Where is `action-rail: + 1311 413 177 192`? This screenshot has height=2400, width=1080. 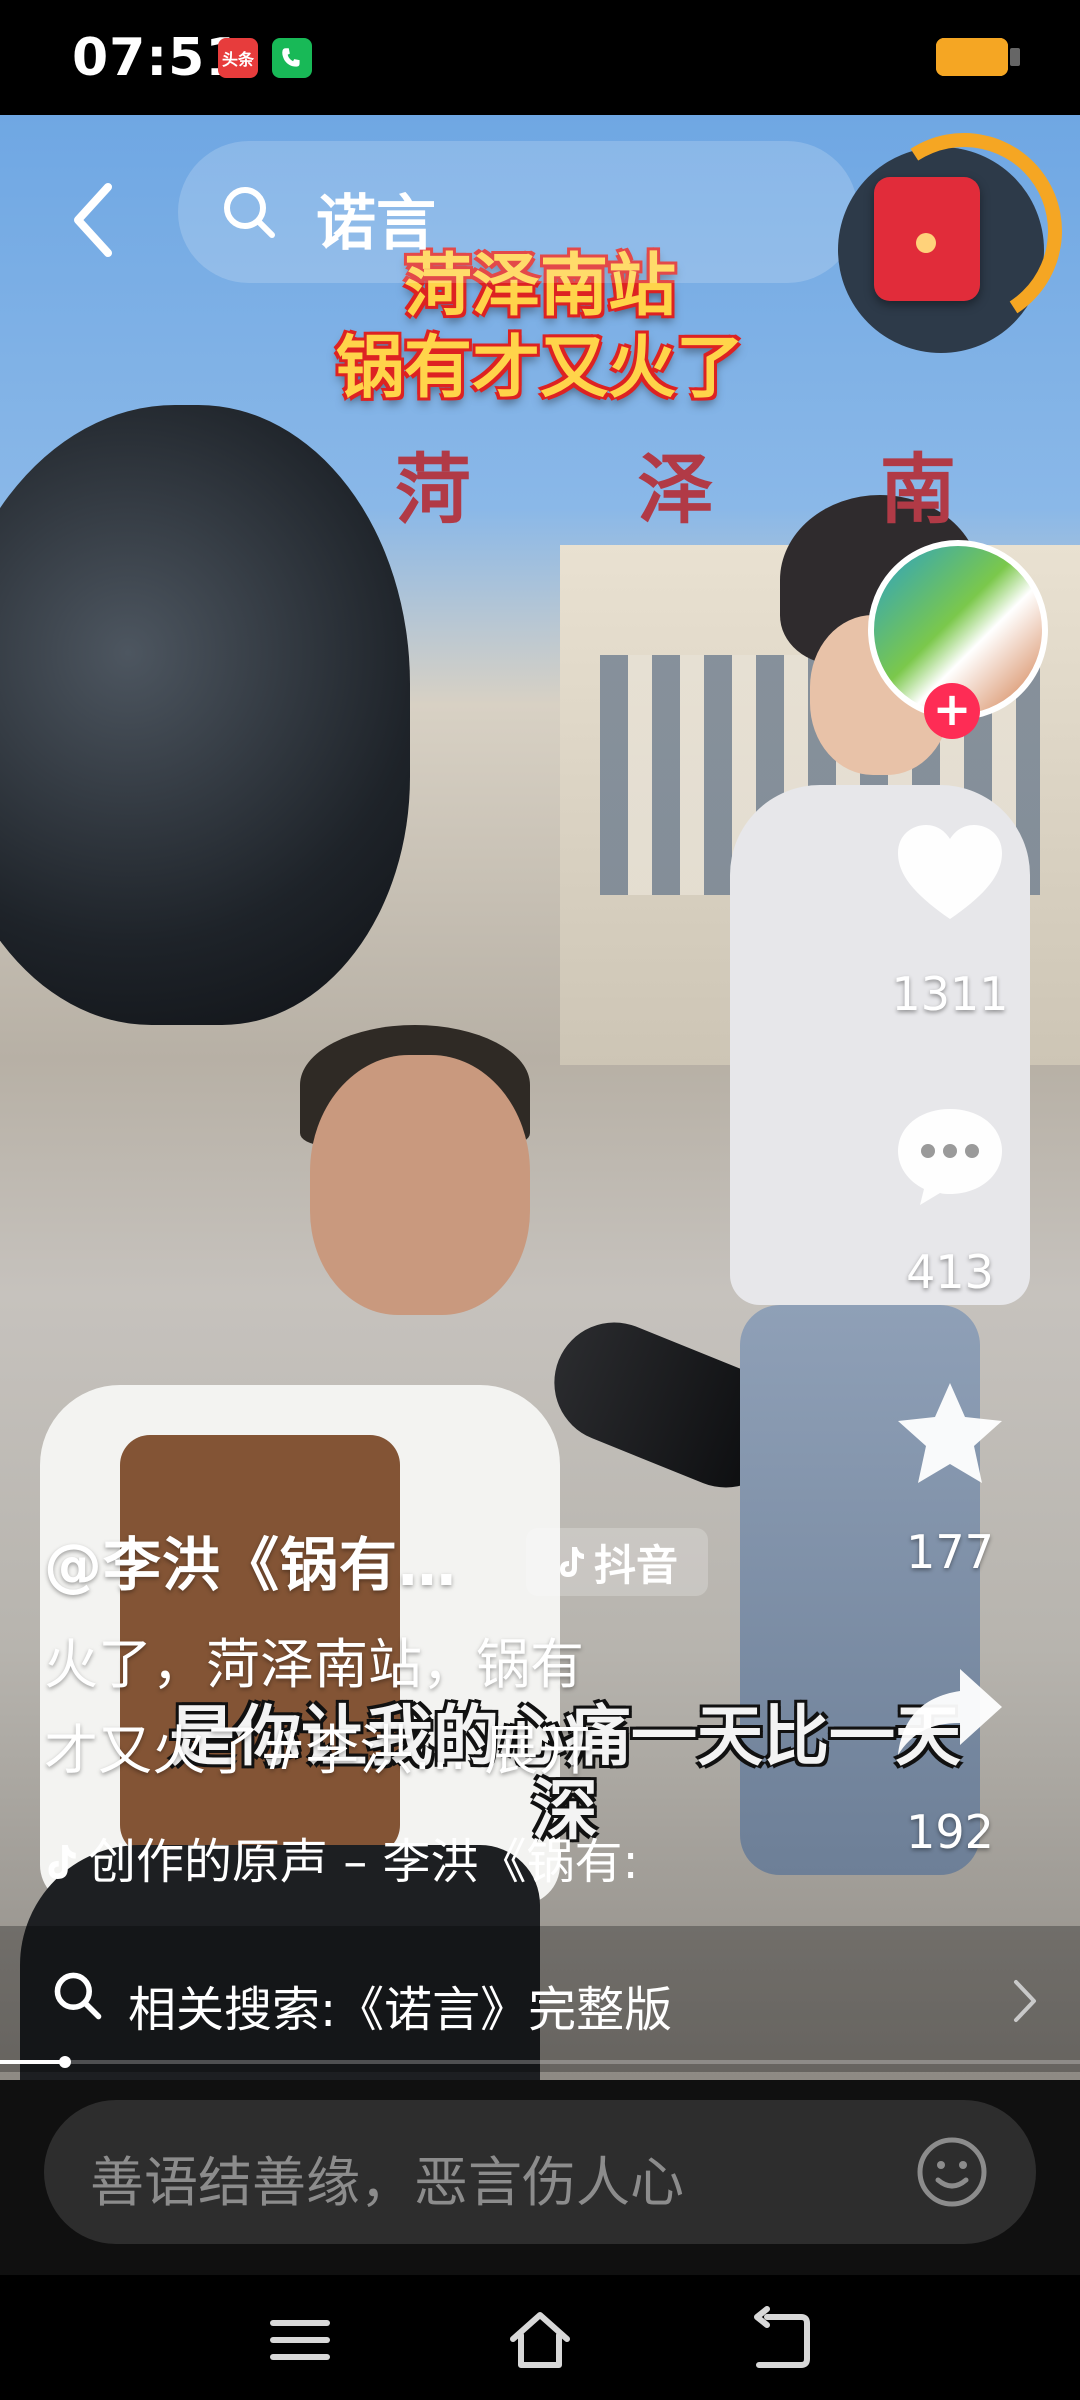 action-rail: + 1311 413 177 192 is located at coordinates (950, 1230).